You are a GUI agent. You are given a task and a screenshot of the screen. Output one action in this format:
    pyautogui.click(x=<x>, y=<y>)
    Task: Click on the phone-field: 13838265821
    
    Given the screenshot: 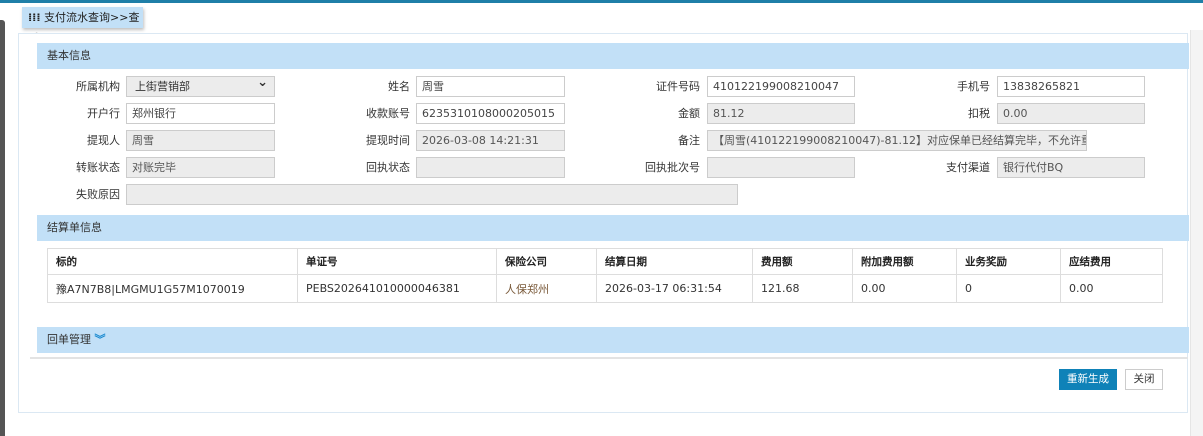 What is the action you would take?
    pyautogui.click(x=1071, y=86)
    